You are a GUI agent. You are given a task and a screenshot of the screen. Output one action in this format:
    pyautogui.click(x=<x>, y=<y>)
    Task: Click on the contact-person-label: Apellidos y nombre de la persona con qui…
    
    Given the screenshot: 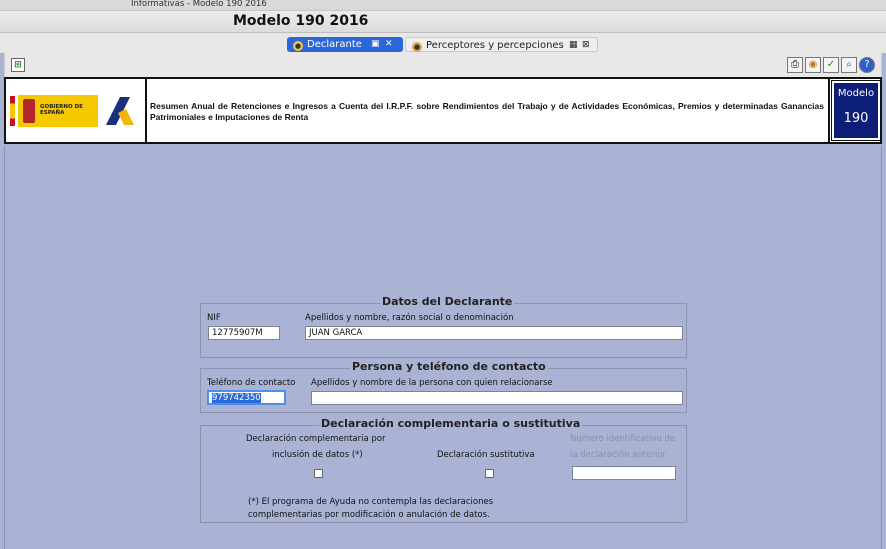 What is the action you would take?
    pyautogui.click(x=432, y=383)
    